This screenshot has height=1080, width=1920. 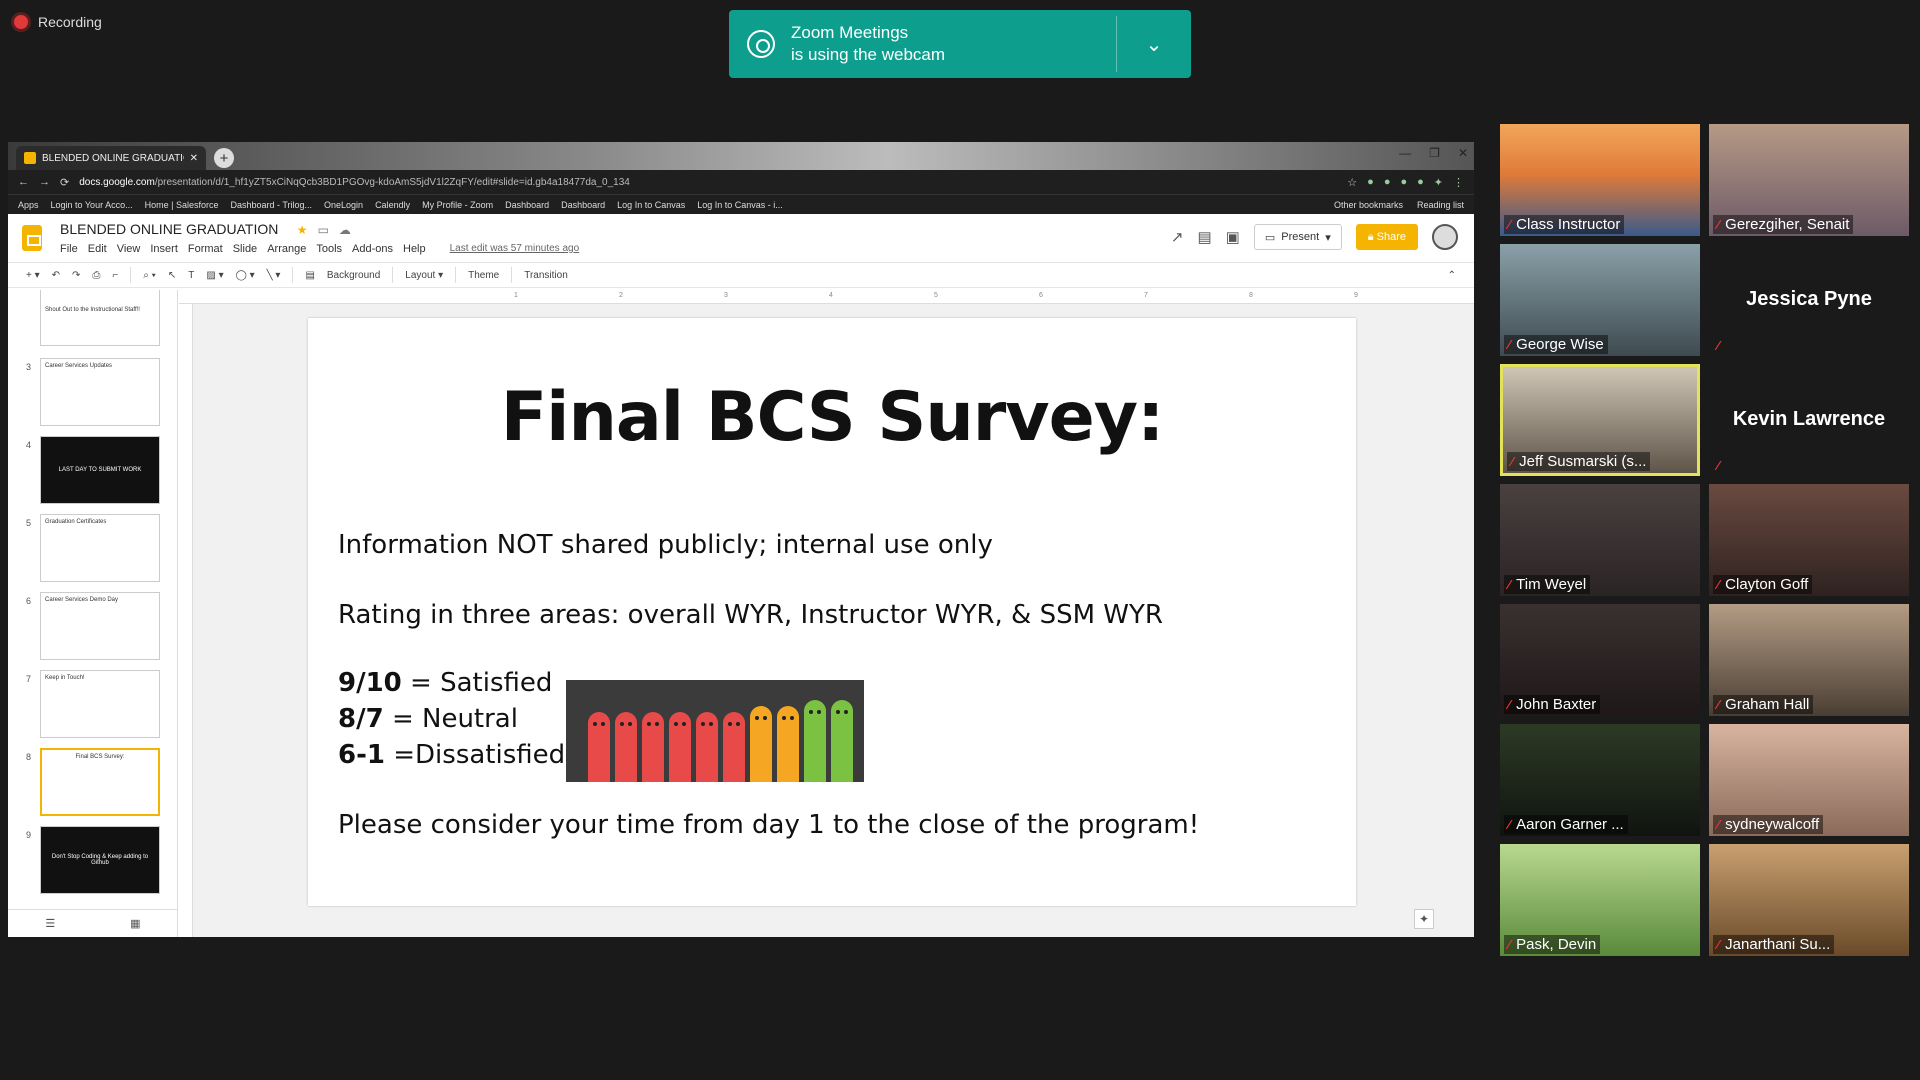 What do you see at coordinates (1424, 919) in the screenshot?
I see `explore-icon: ✦` at bounding box center [1424, 919].